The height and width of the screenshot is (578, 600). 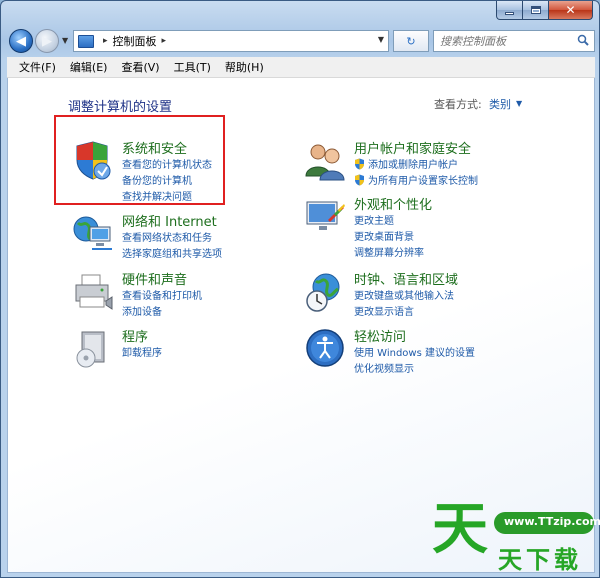 I want to click on category-title: 时钟、语言和区域, so click(x=406, y=278).